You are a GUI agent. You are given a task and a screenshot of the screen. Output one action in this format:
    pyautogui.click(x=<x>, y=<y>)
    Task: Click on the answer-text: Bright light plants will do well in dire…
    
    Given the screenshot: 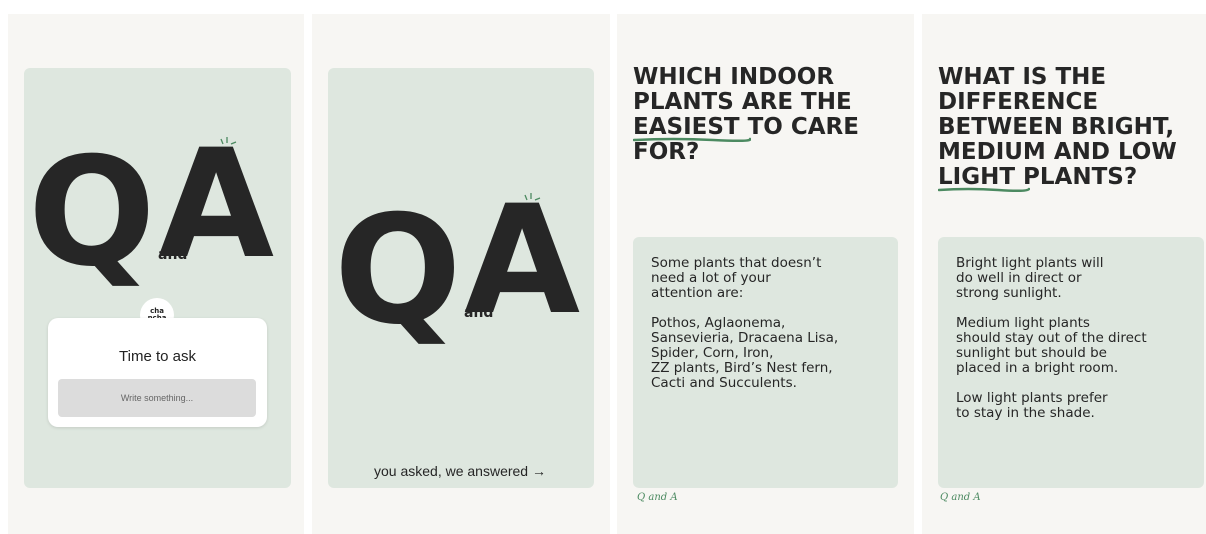 What is the action you would take?
    pyautogui.click(x=1078, y=346)
    